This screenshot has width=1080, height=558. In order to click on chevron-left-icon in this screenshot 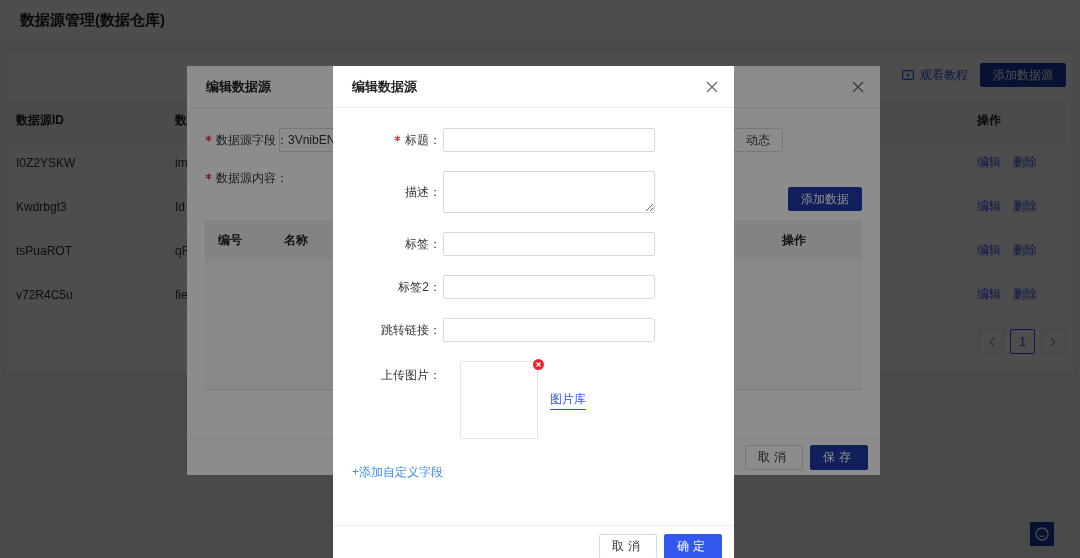, I will do `click(991, 341)`.